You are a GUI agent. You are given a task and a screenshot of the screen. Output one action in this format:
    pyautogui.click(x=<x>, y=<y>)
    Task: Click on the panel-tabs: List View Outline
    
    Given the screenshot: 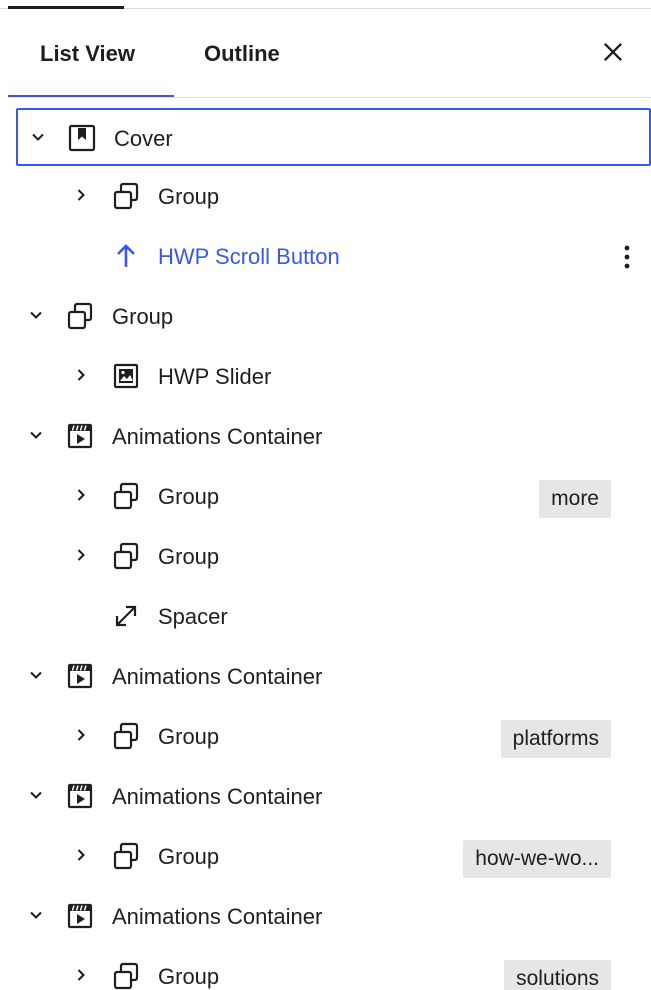 What is the action you would take?
    pyautogui.click(x=325, y=59)
    